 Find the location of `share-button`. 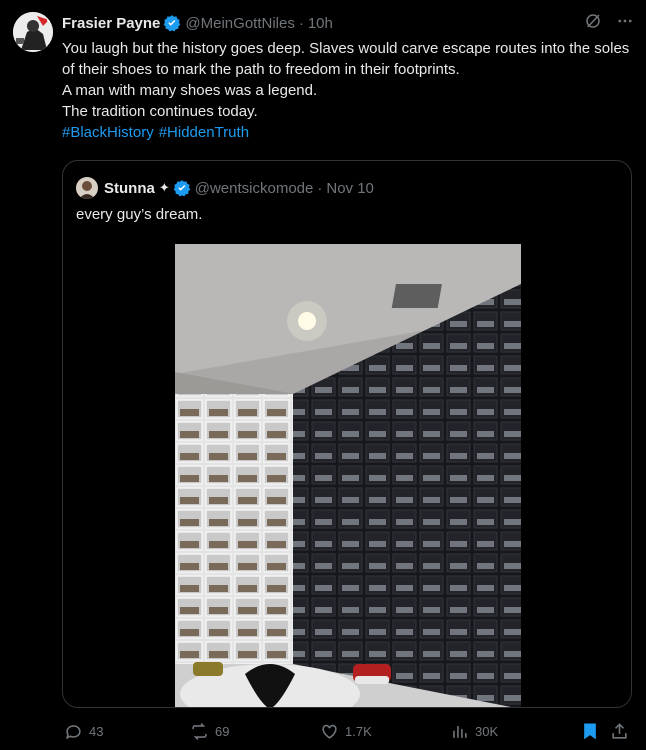

share-button is located at coordinates (619, 731).